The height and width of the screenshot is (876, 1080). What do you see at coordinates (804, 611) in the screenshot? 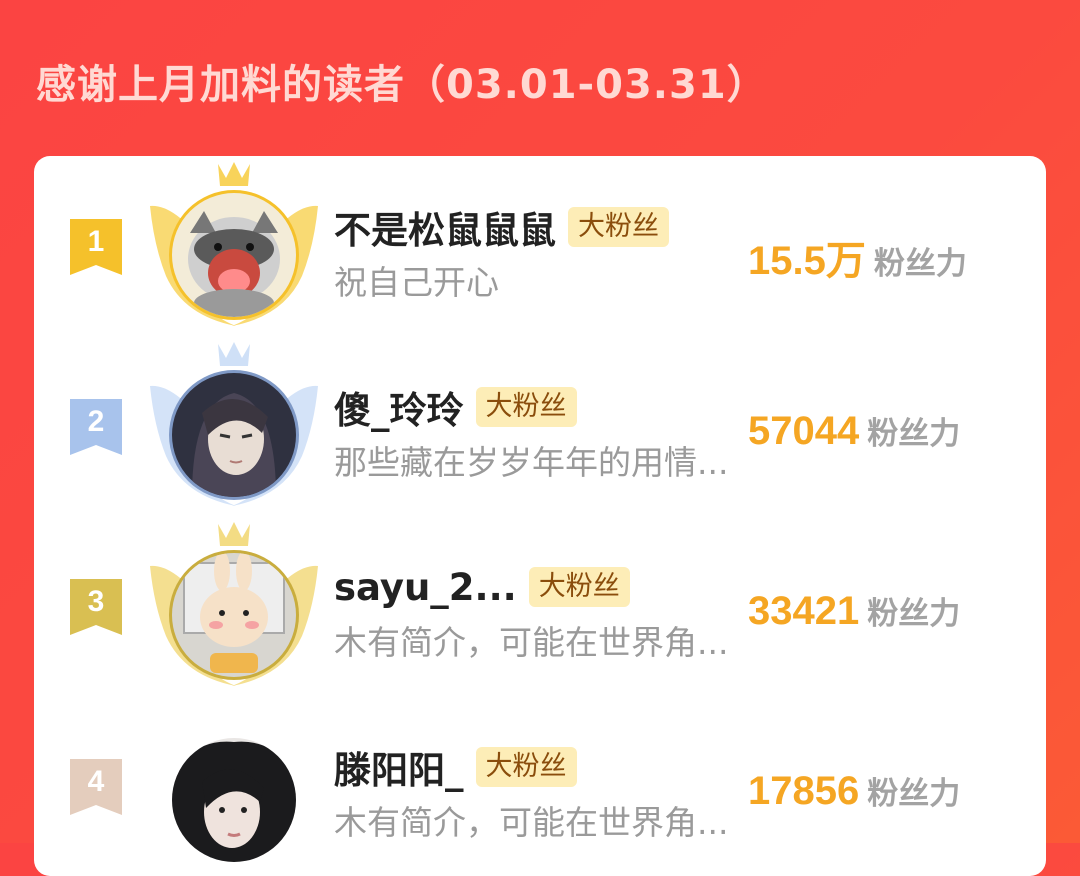
I see `fan-power-value: 33421` at bounding box center [804, 611].